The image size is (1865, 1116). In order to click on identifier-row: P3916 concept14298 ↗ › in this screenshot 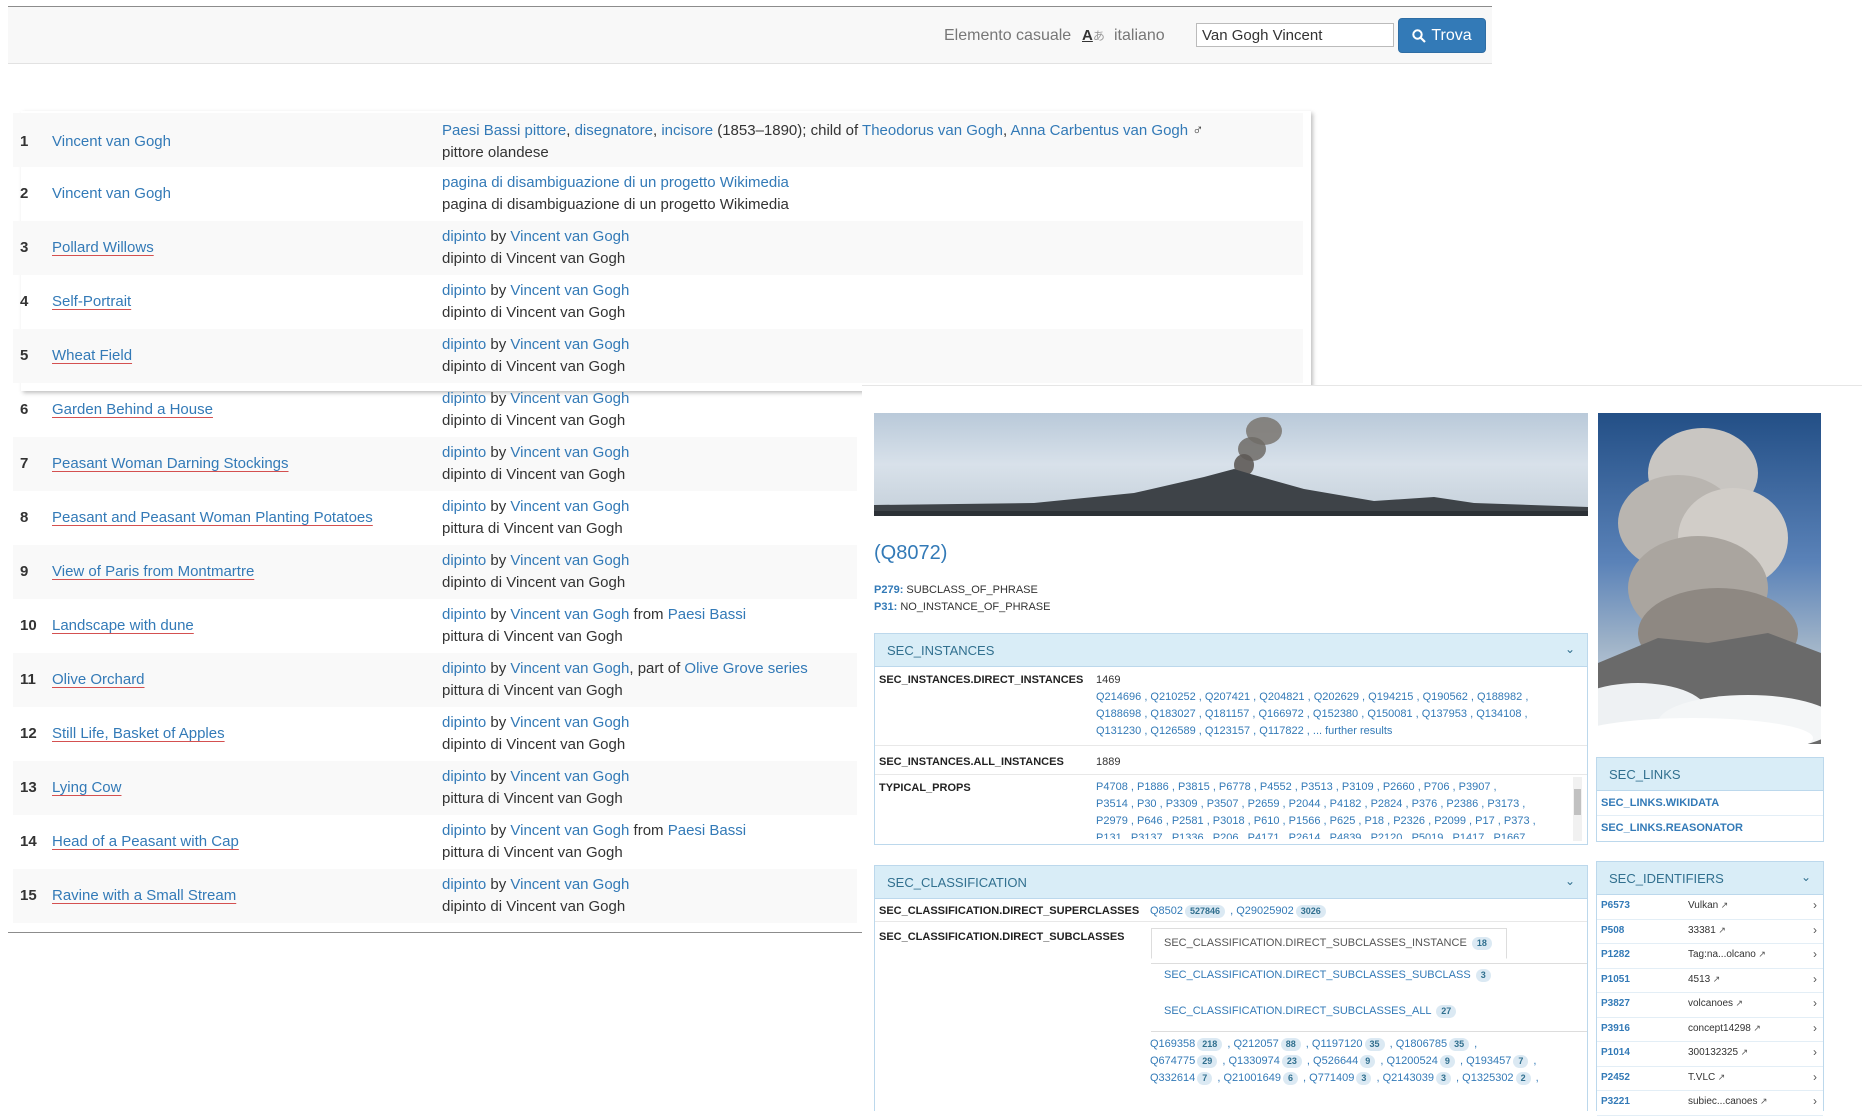, I will do `click(1710, 1030)`.